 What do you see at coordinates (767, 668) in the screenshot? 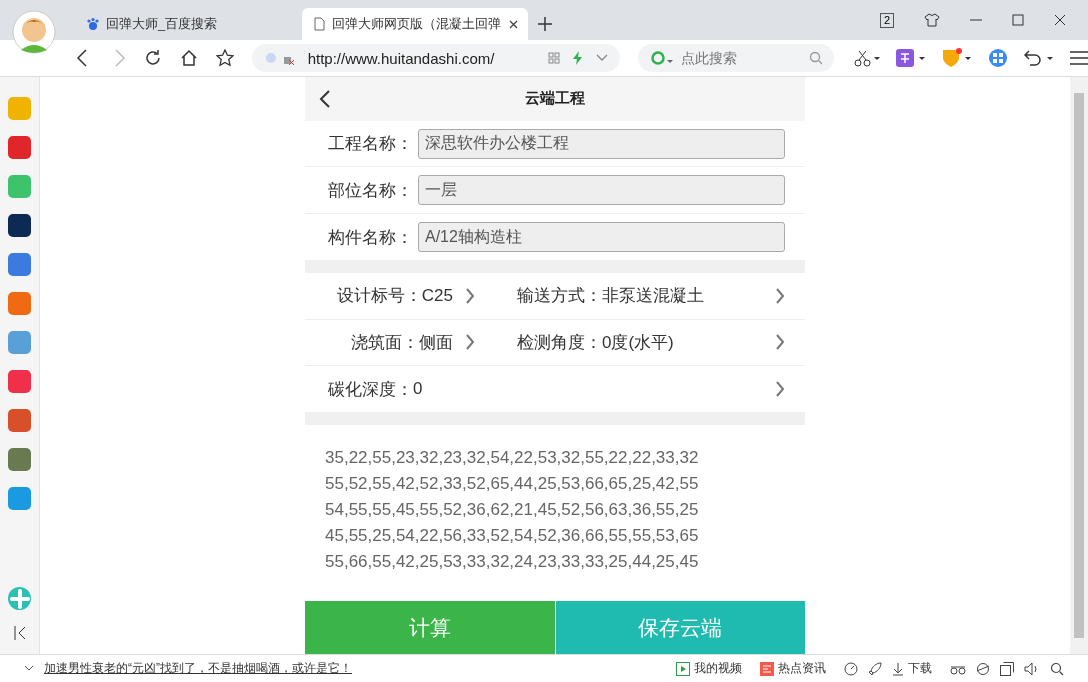
I see `news-icon` at bounding box center [767, 668].